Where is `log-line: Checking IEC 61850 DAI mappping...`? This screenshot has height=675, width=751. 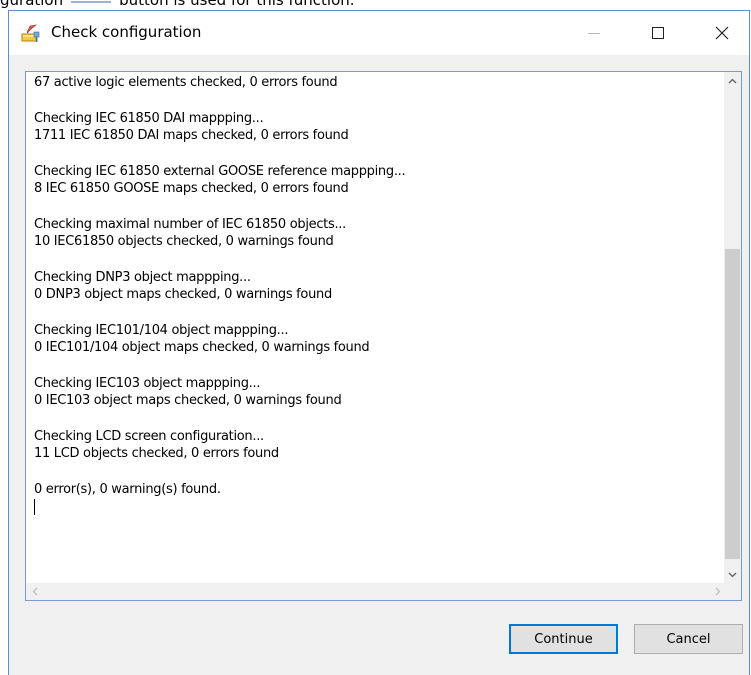 log-line: Checking IEC 61850 DAI mappping... is located at coordinates (149, 118).